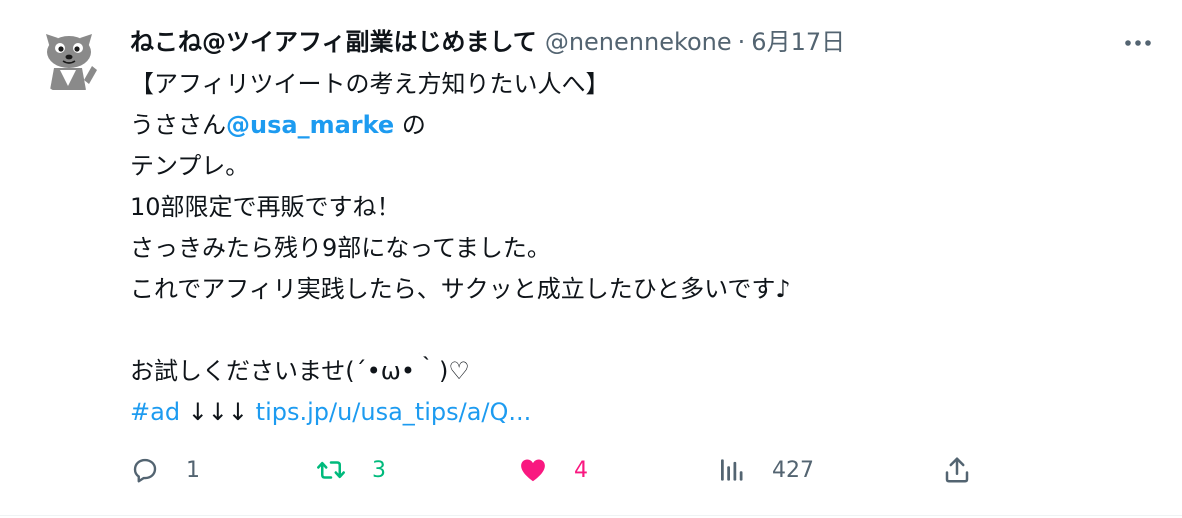 This screenshot has height=518, width=1182. What do you see at coordinates (460, 289) in the screenshot?
I see `tweet-line: これでアフィリ実践したら、サクッと成立したひと多いです♪` at bounding box center [460, 289].